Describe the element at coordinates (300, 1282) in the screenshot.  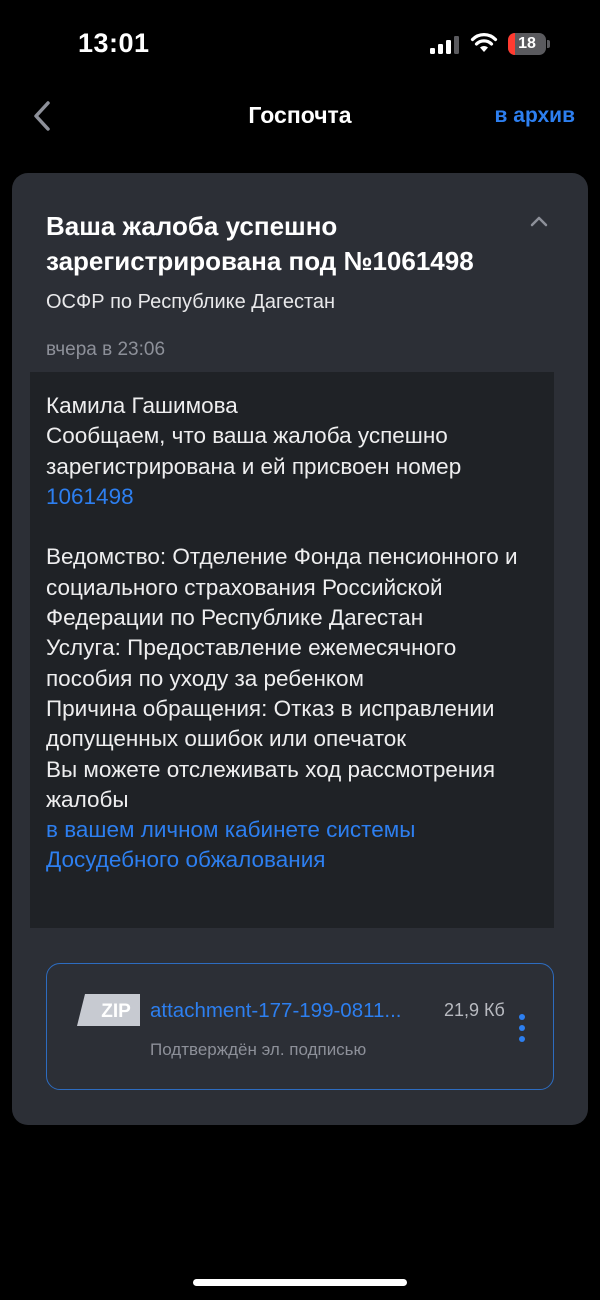
I see `home-indicator` at that location.